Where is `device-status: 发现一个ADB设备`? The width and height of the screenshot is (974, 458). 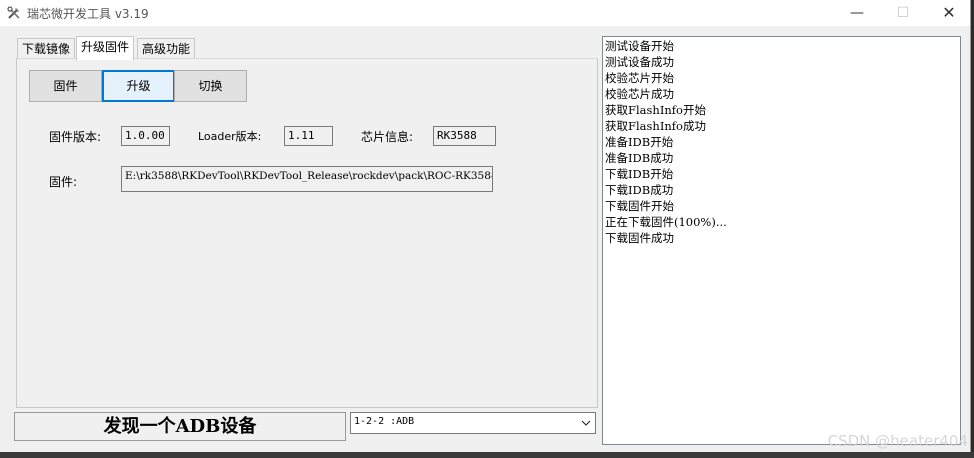 device-status: 发现一个ADB设备 is located at coordinates (180, 426).